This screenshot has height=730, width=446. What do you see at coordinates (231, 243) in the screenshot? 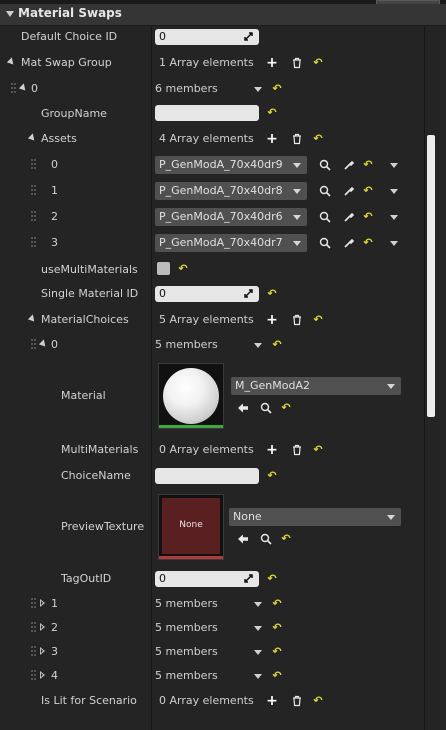
I see `asset-combo: P_GenModA_70x40dr7` at bounding box center [231, 243].